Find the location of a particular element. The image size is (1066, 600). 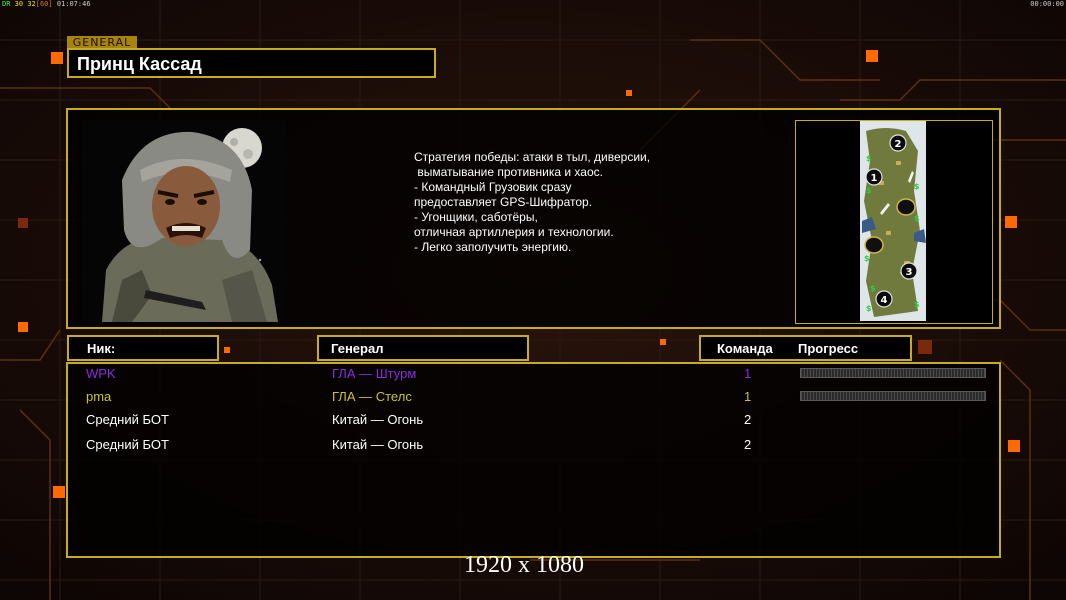

description-line: отличная артиллерия и технологии. is located at coordinates (514, 232).